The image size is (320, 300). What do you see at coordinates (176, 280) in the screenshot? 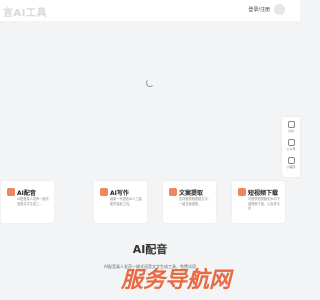
I see `watermark-logo: 服务导航网` at bounding box center [176, 280].